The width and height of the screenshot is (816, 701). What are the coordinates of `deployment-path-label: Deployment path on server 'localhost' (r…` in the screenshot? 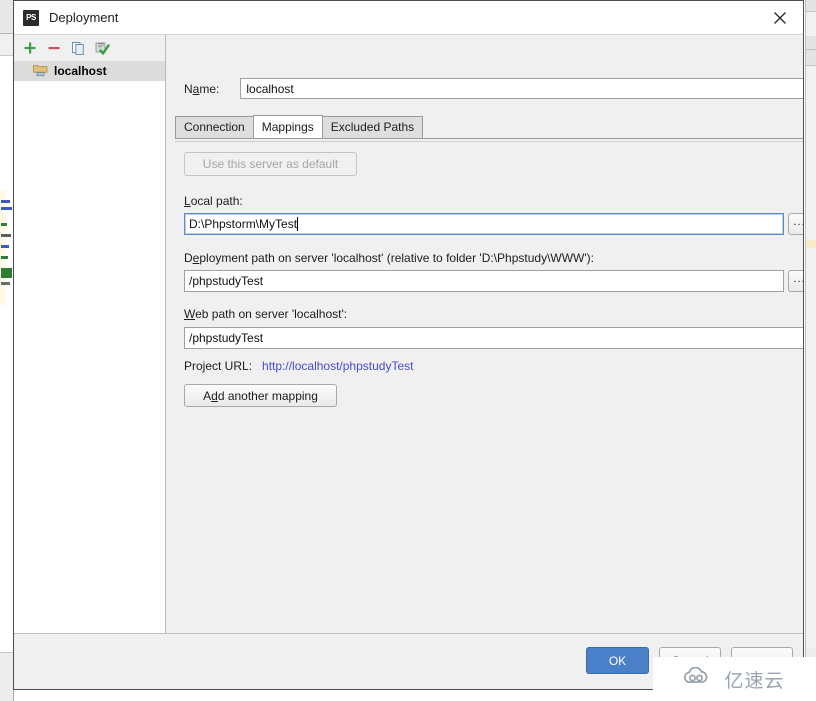 It's located at (389, 258).